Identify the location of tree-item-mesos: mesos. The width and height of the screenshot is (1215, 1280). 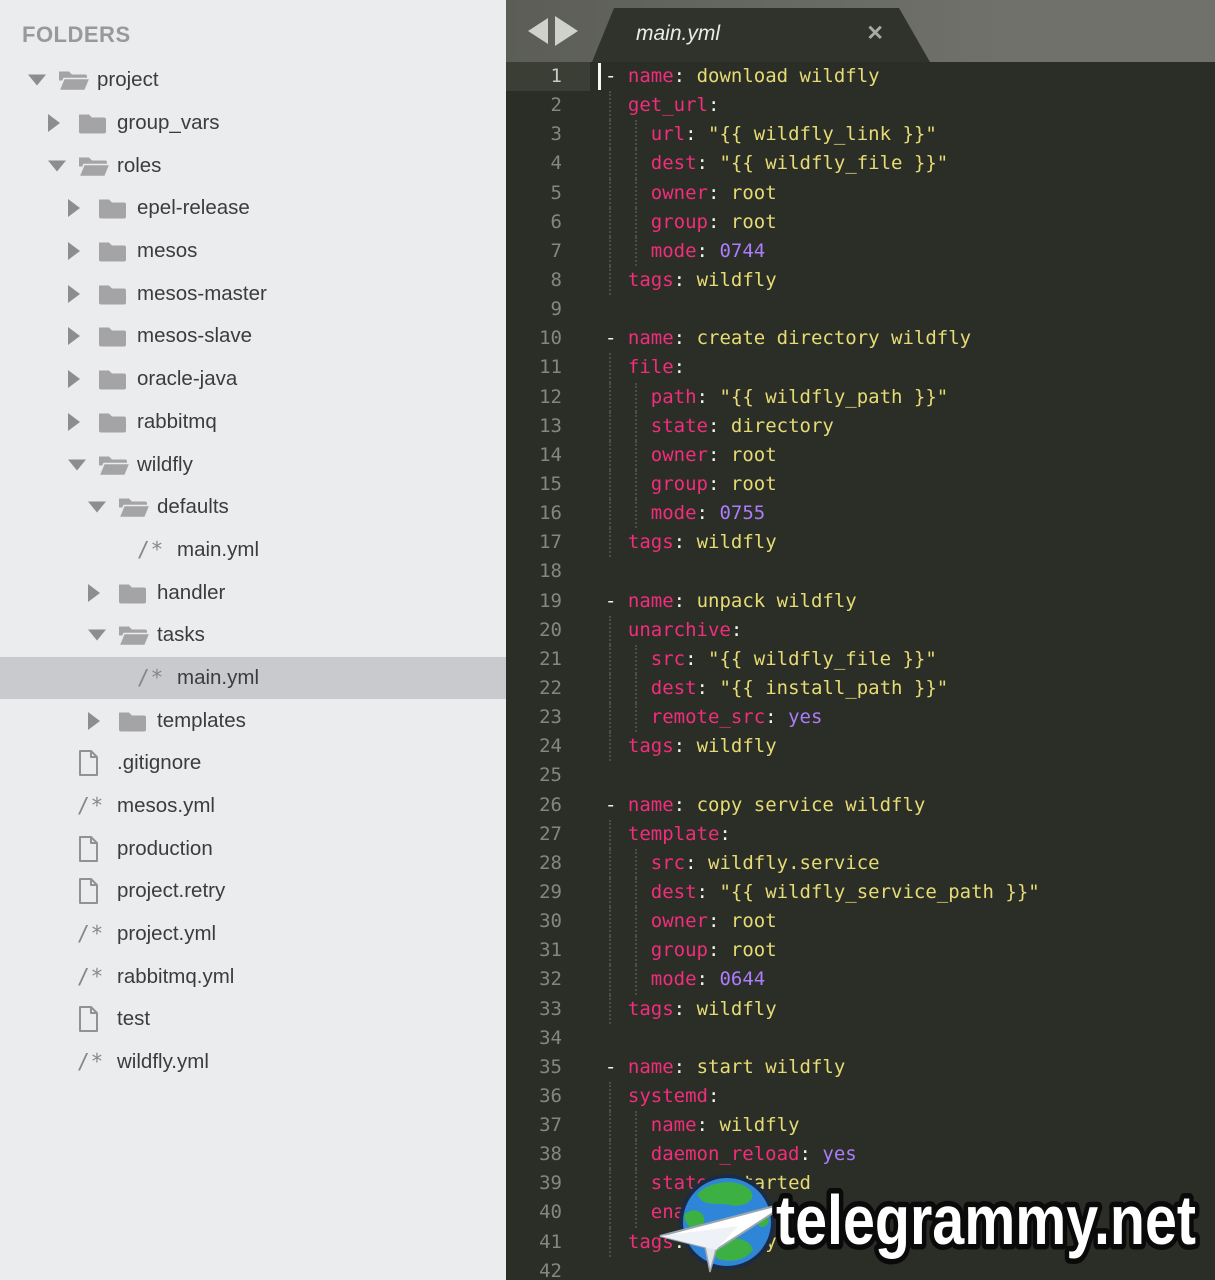
(253, 251).